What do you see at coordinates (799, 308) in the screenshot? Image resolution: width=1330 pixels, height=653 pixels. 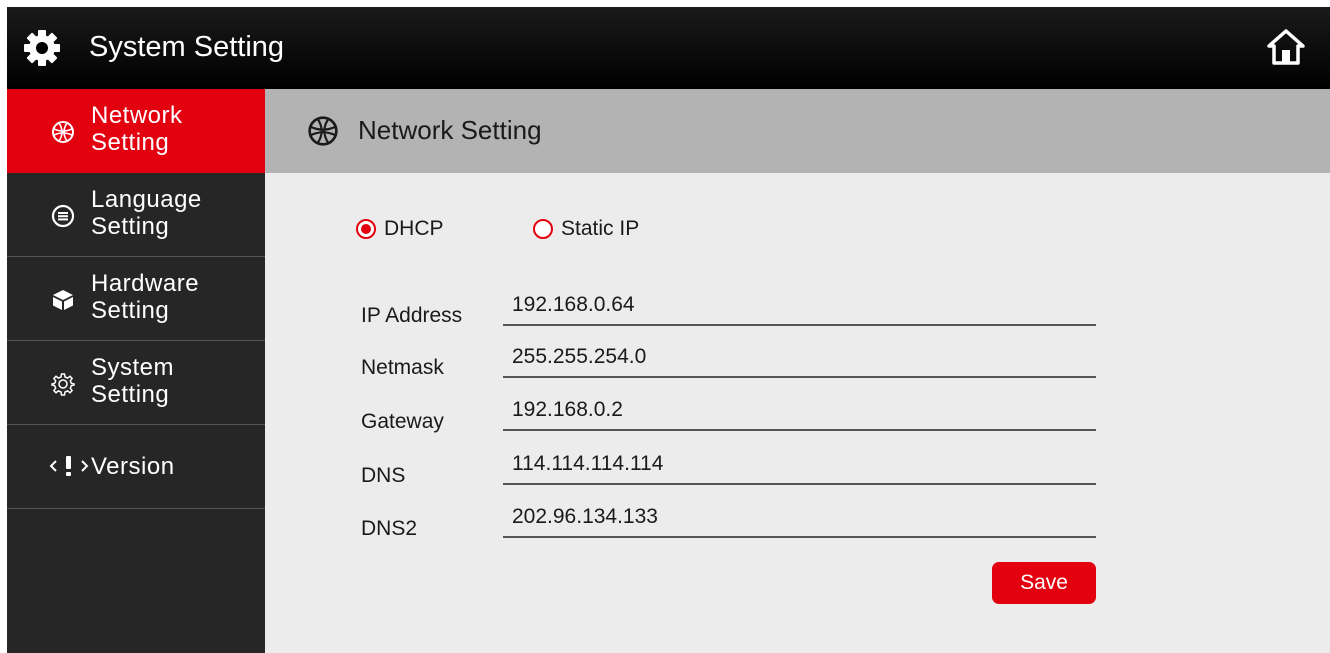 I see `ip-address-input` at bounding box center [799, 308].